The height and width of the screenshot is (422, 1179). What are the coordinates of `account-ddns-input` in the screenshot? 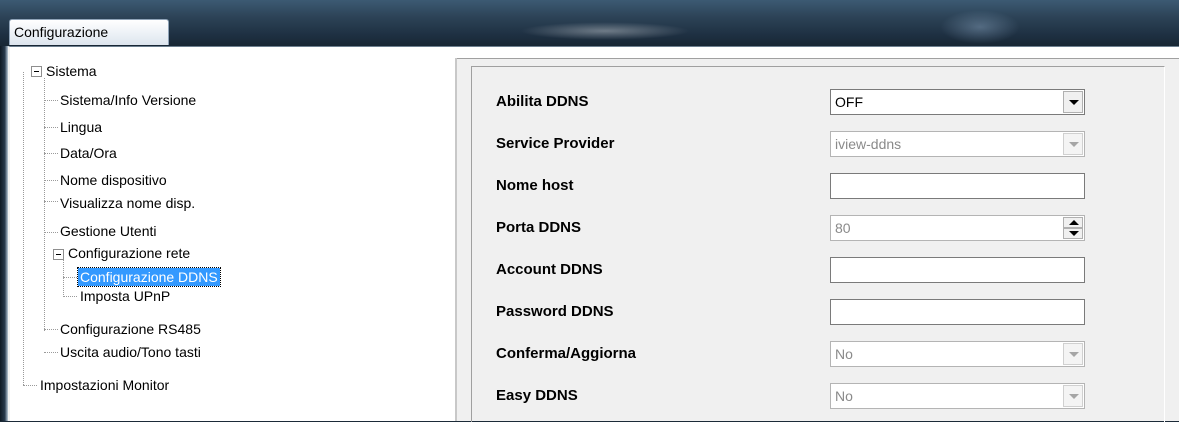 It's located at (957, 270).